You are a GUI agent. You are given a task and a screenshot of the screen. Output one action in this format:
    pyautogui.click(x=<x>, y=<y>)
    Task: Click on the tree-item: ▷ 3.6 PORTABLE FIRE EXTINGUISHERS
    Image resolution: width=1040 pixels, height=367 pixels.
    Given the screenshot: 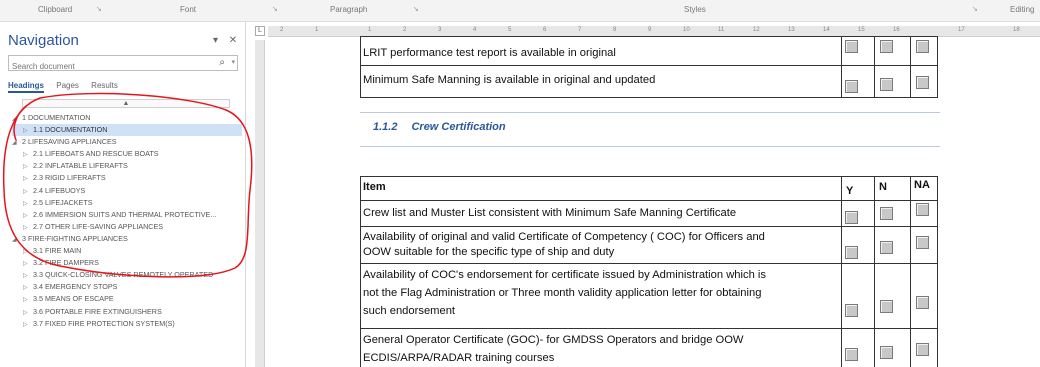 What is the action you would take?
    pyautogui.click(x=127, y=312)
    